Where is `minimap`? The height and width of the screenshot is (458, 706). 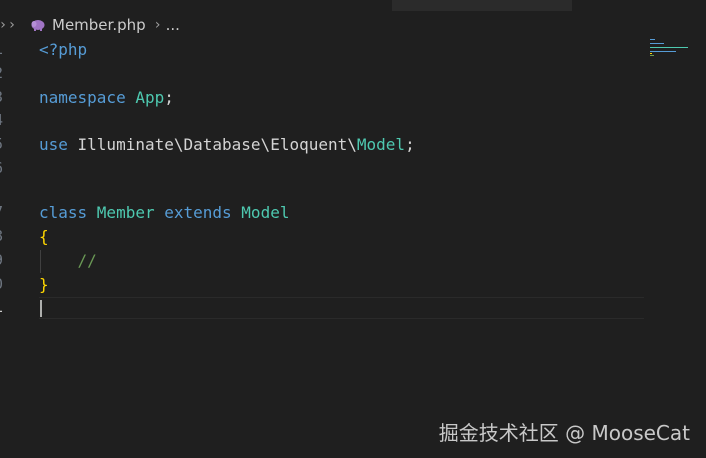 minimap is located at coordinates (672, 48).